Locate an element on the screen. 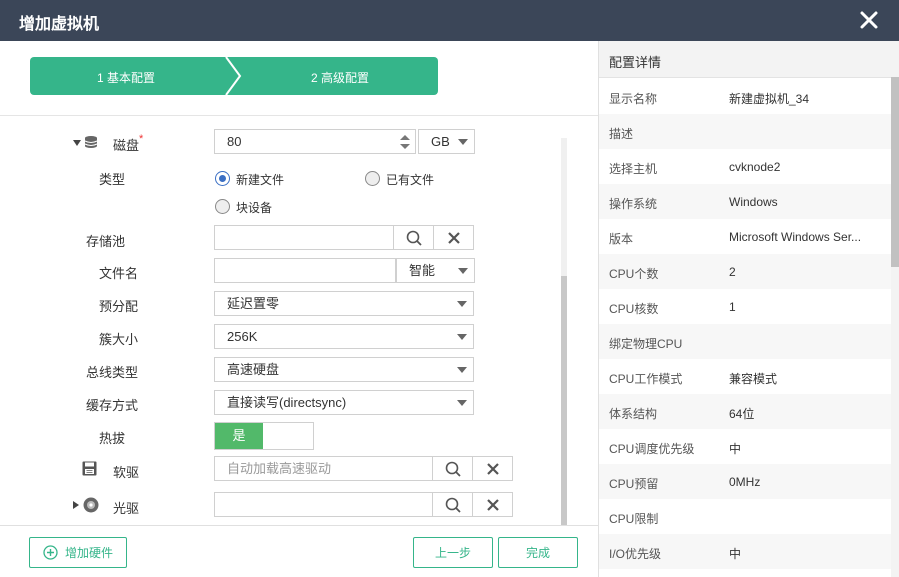  detail-row: CPU核数 1 is located at coordinates (745, 306).